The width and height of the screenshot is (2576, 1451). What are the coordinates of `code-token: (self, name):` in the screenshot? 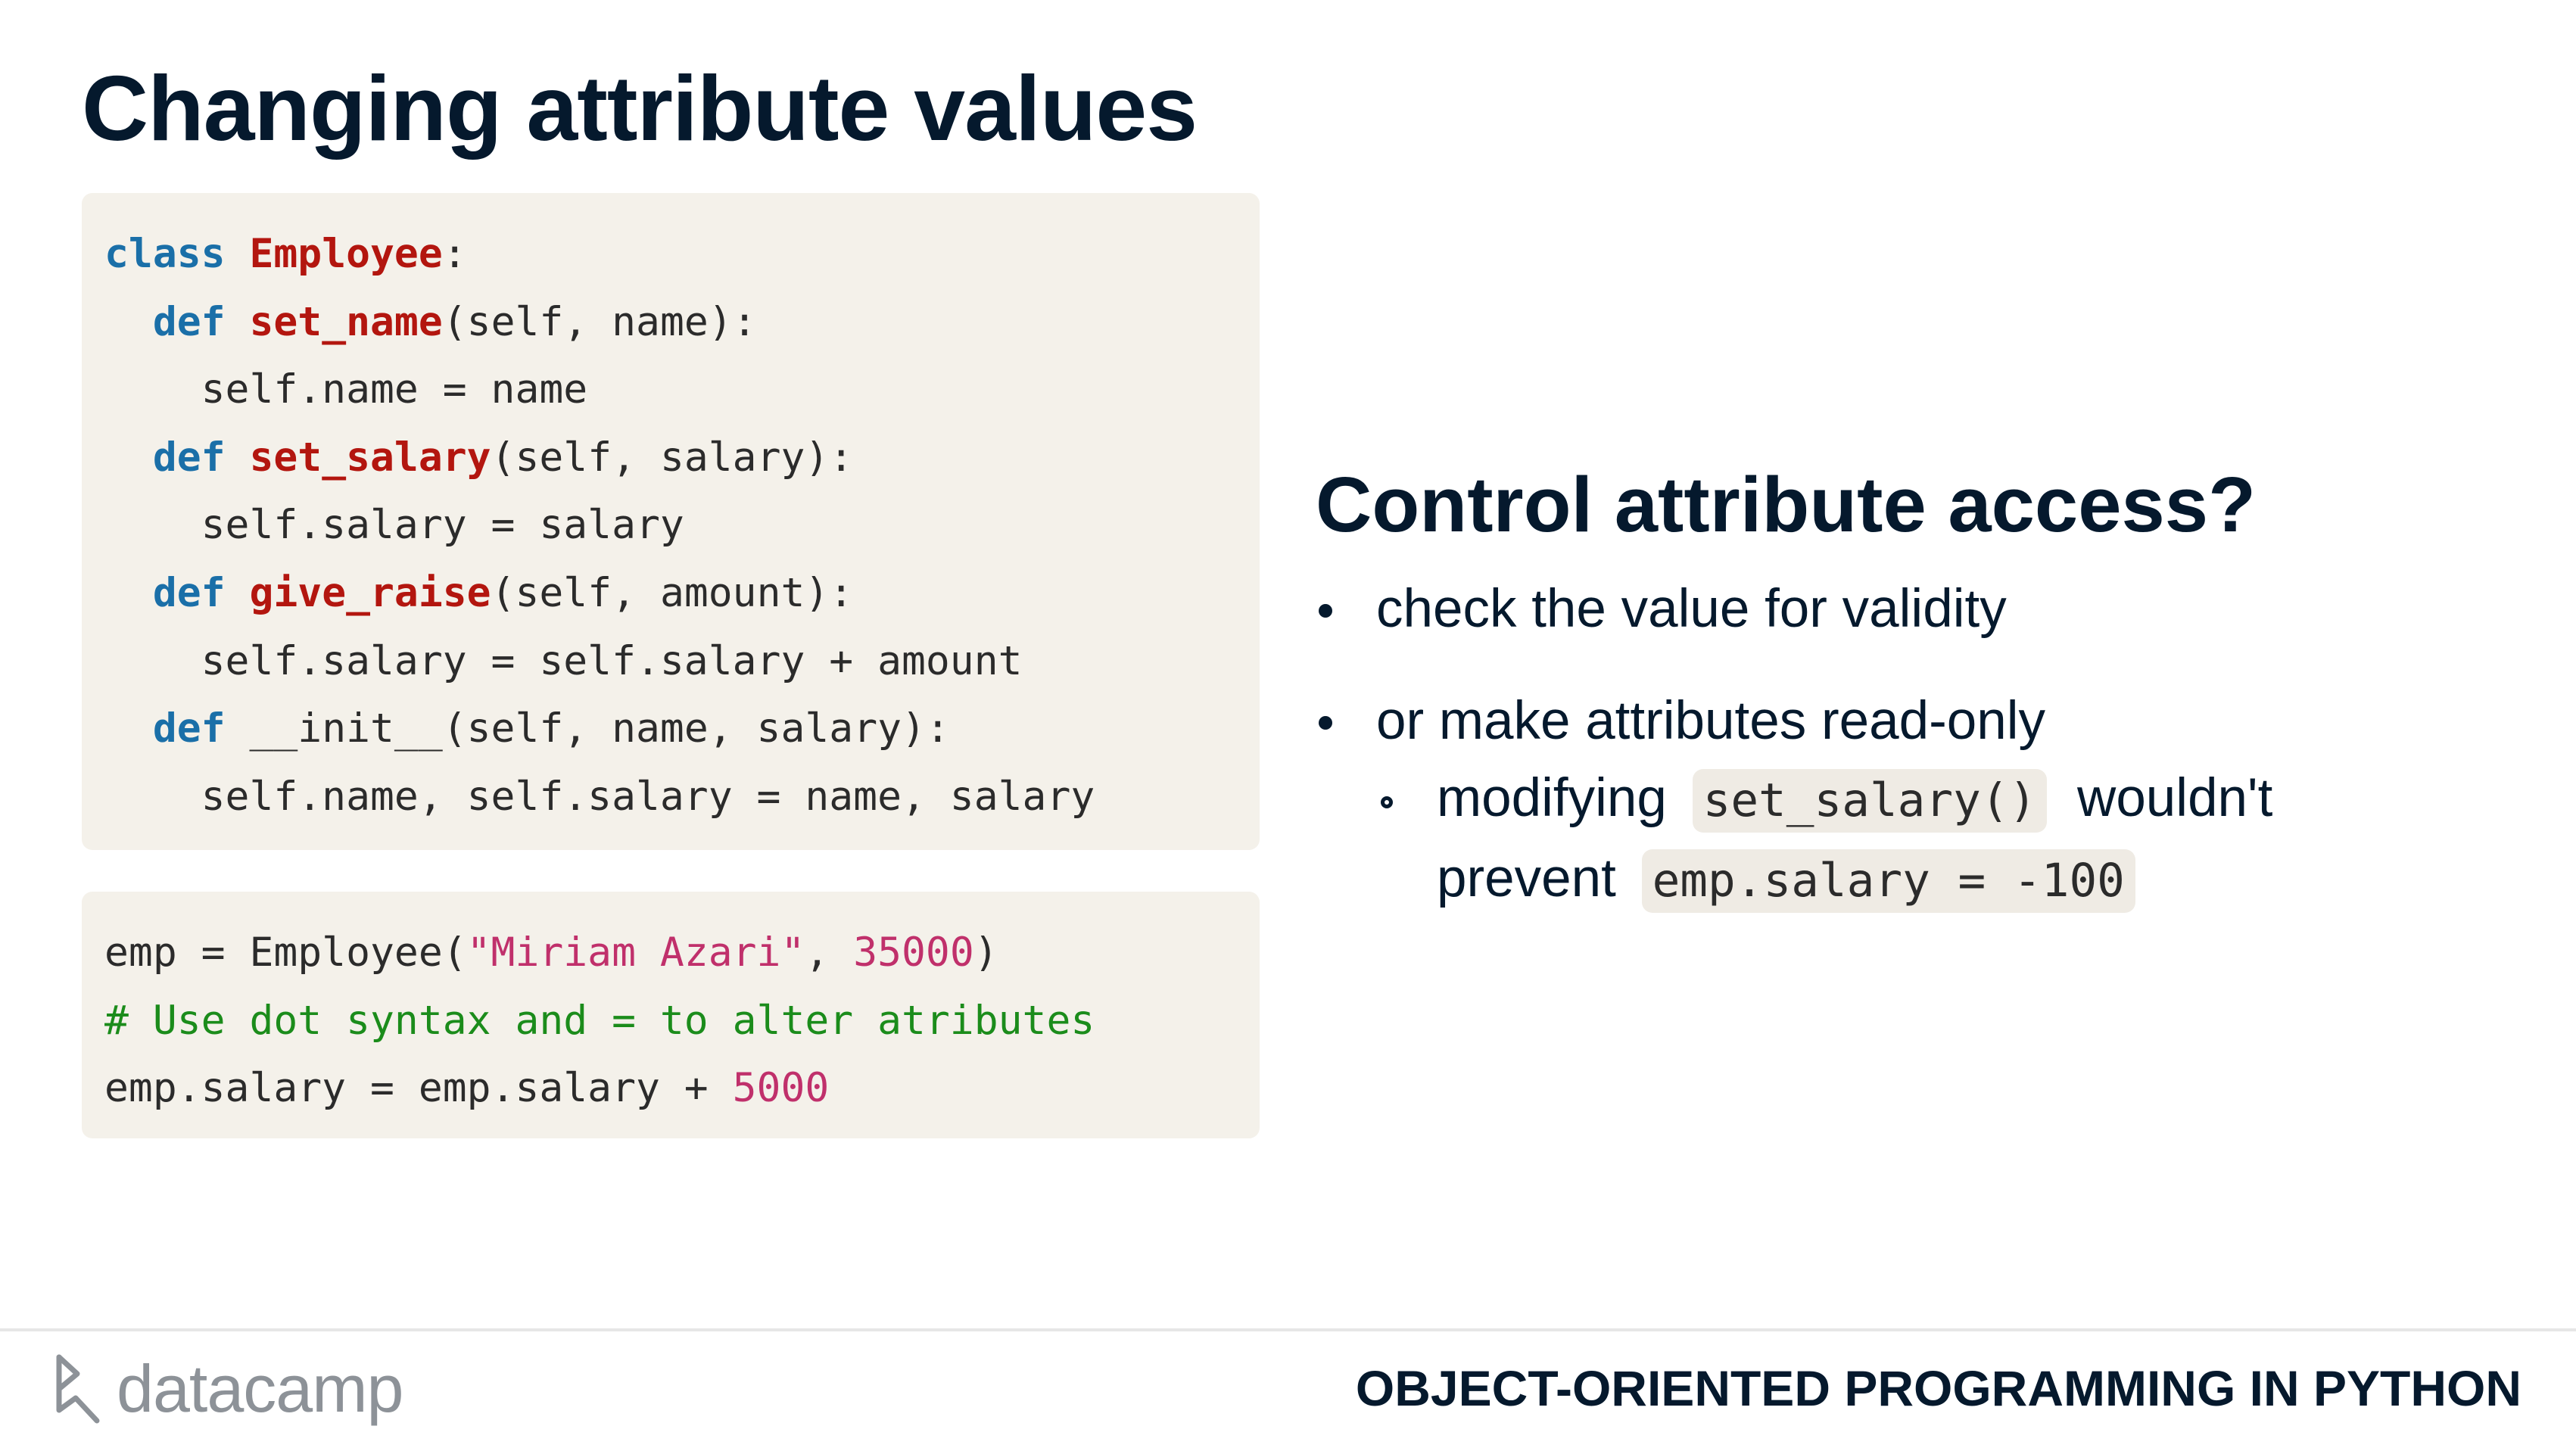 It's located at (599, 321).